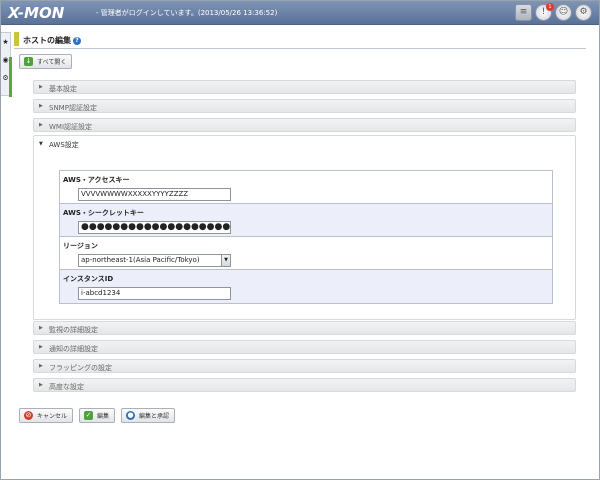 This screenshot has height=480, width=600. Describe the element at coordinates (583, 12) in the screenshot. I see `settings-icon: ⚙` at that location.